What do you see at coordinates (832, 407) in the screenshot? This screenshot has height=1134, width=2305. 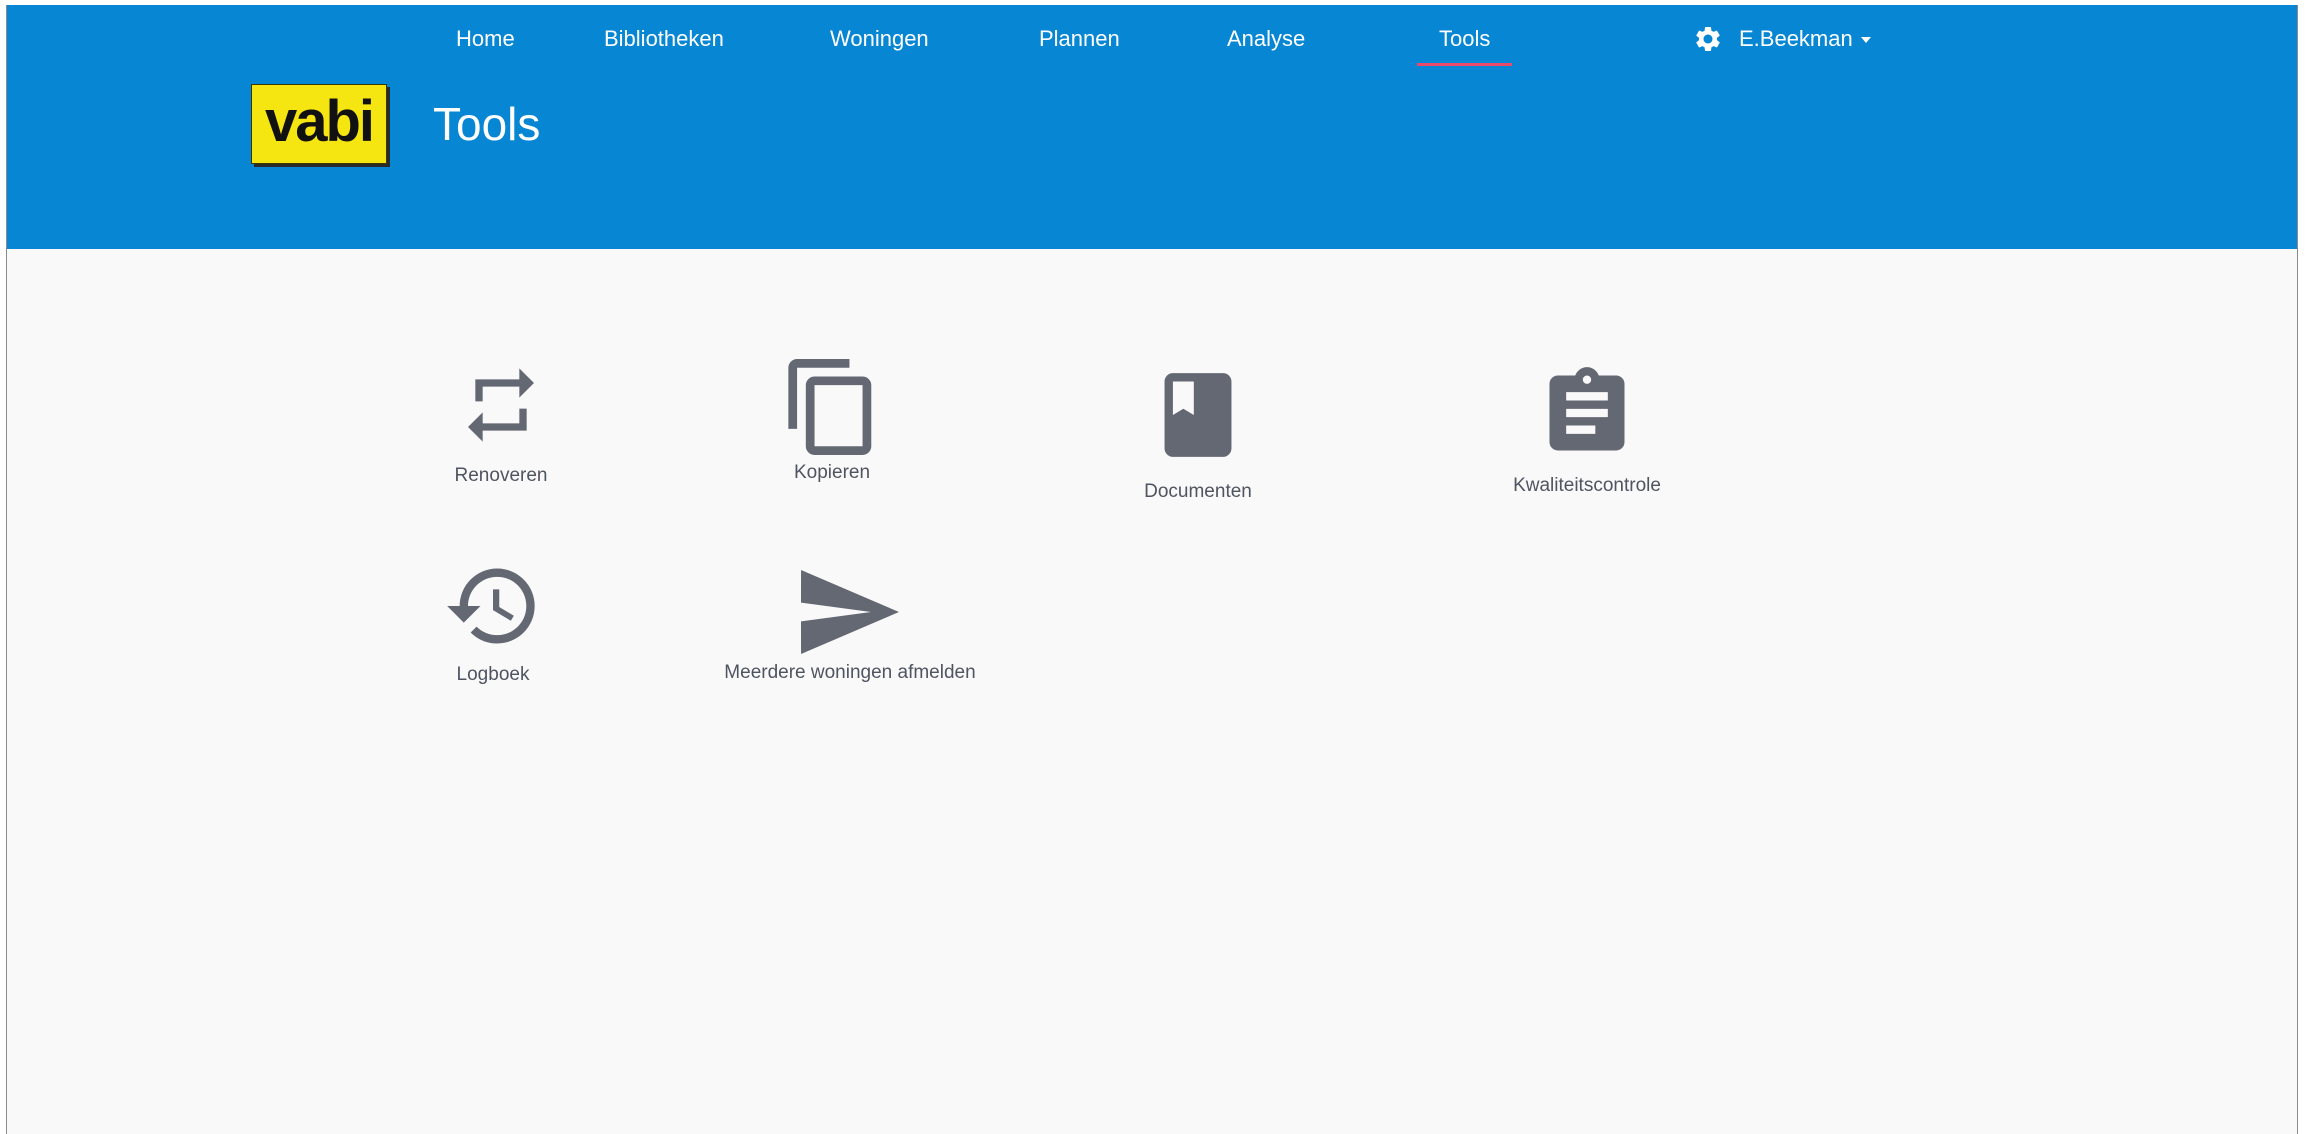 I see `copy-icon` at bounding box center [832, 407].